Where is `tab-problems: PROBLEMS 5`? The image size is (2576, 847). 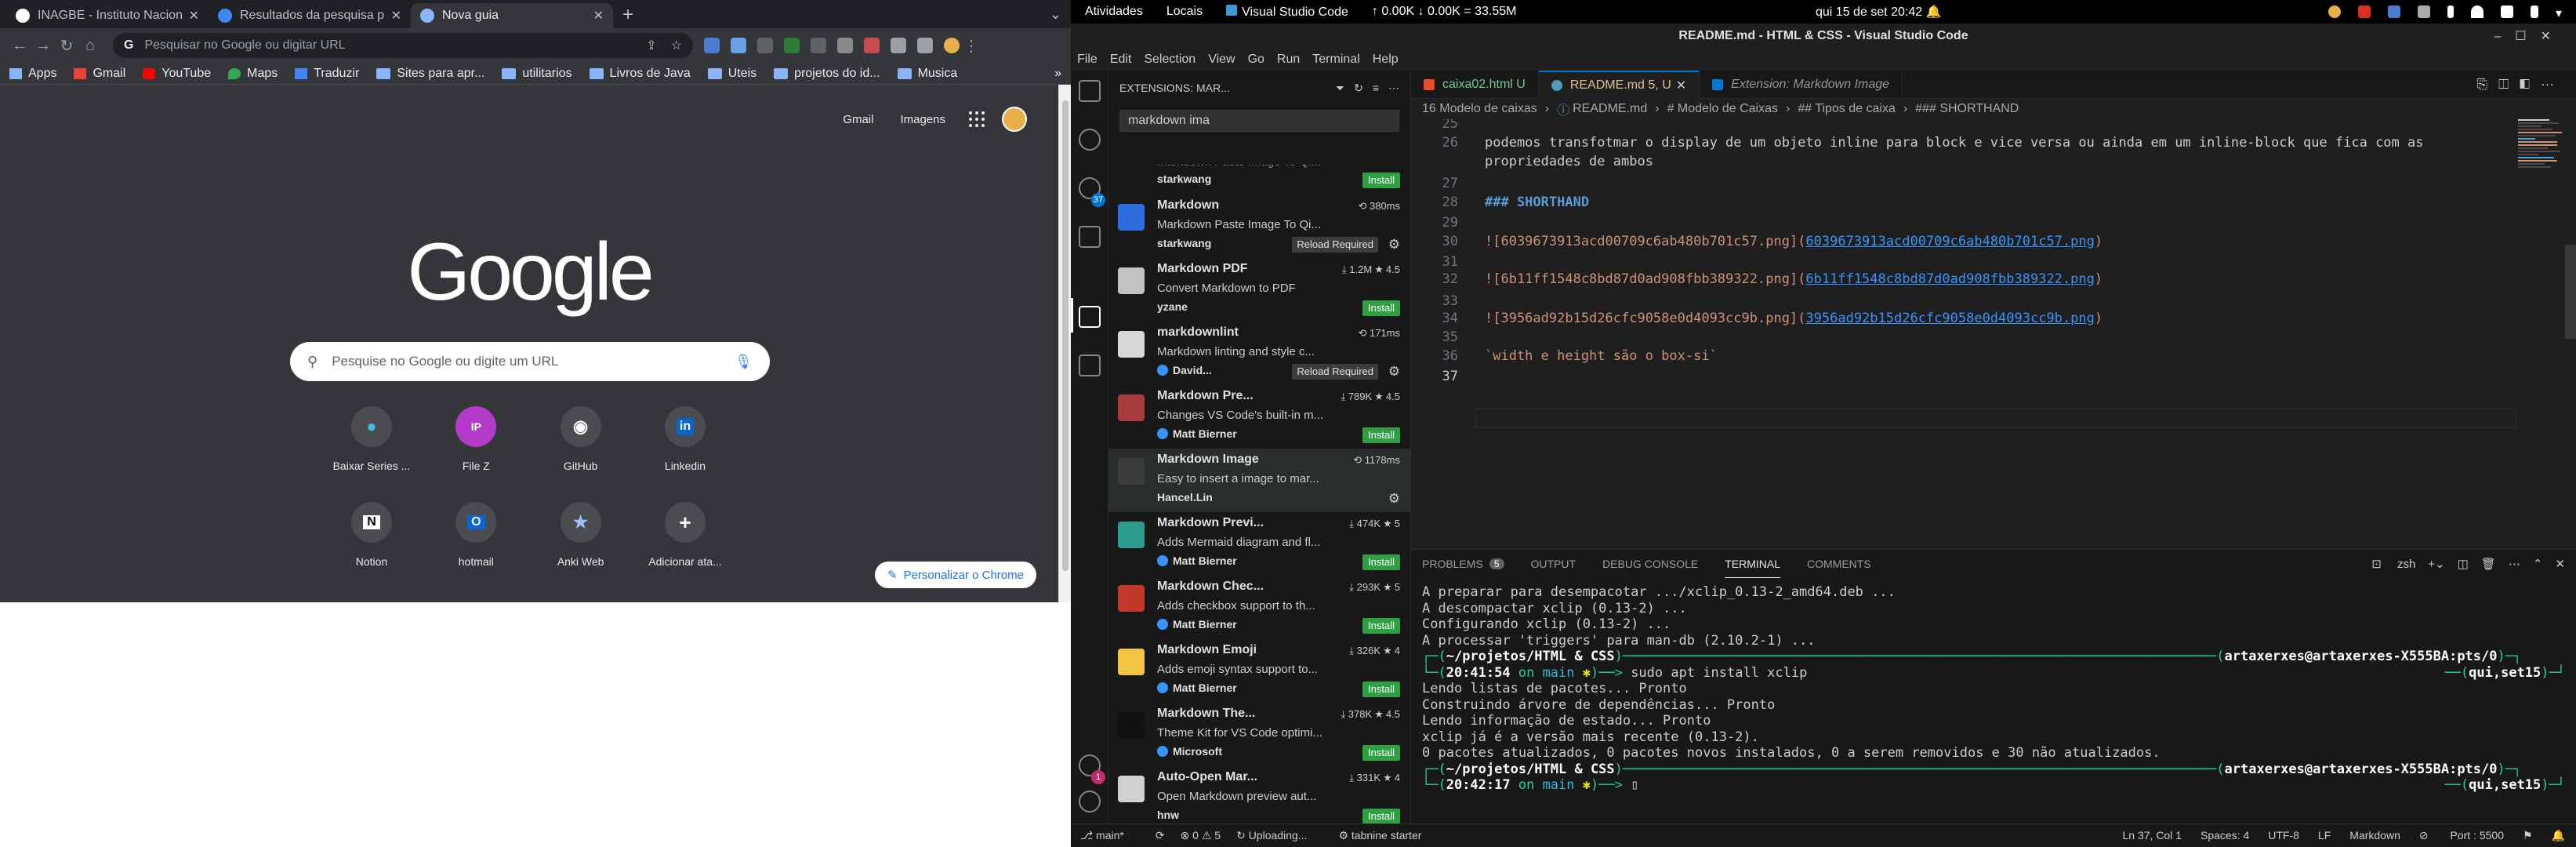 tab-problems: PROBLEMS 5 is located at coordinates (1463, 564).